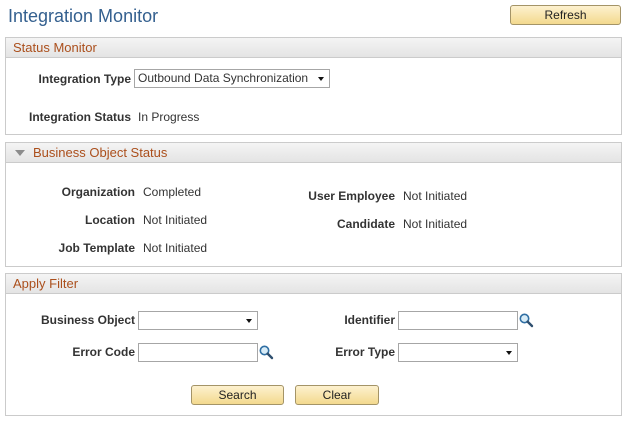  Describe the element at coordinates (313, 284) in the screenshot. I see `apply-filter-header: Apply Filter` at that location.